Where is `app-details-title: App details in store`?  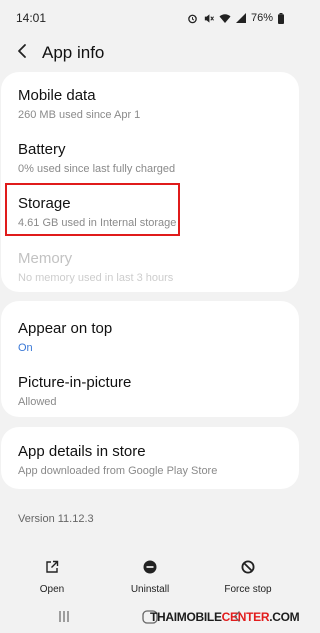
app-details-title: App details in store is located at coordinates (82, 451).